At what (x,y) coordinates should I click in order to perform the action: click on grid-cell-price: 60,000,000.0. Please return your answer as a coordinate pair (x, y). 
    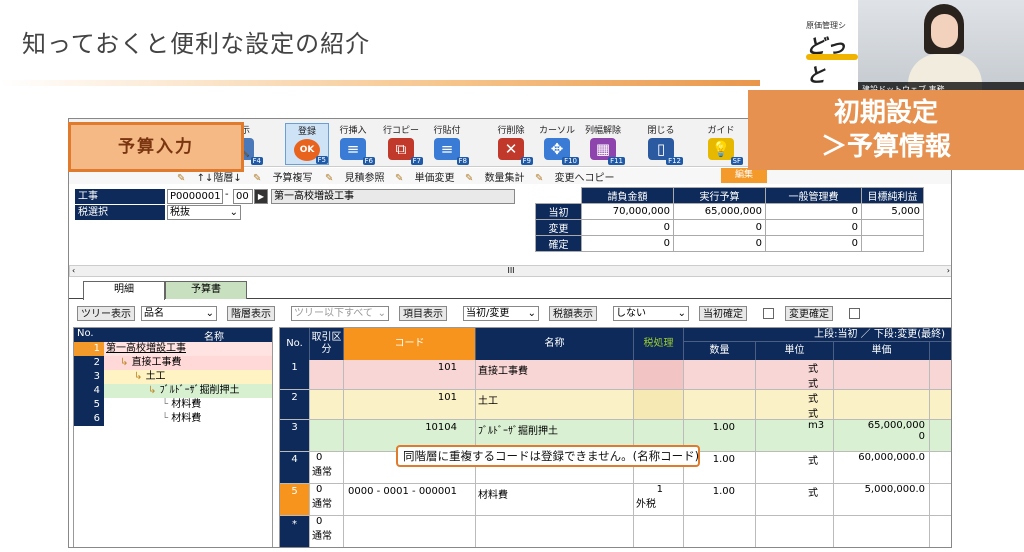
    Looking at the image, I should click on (882, 468).